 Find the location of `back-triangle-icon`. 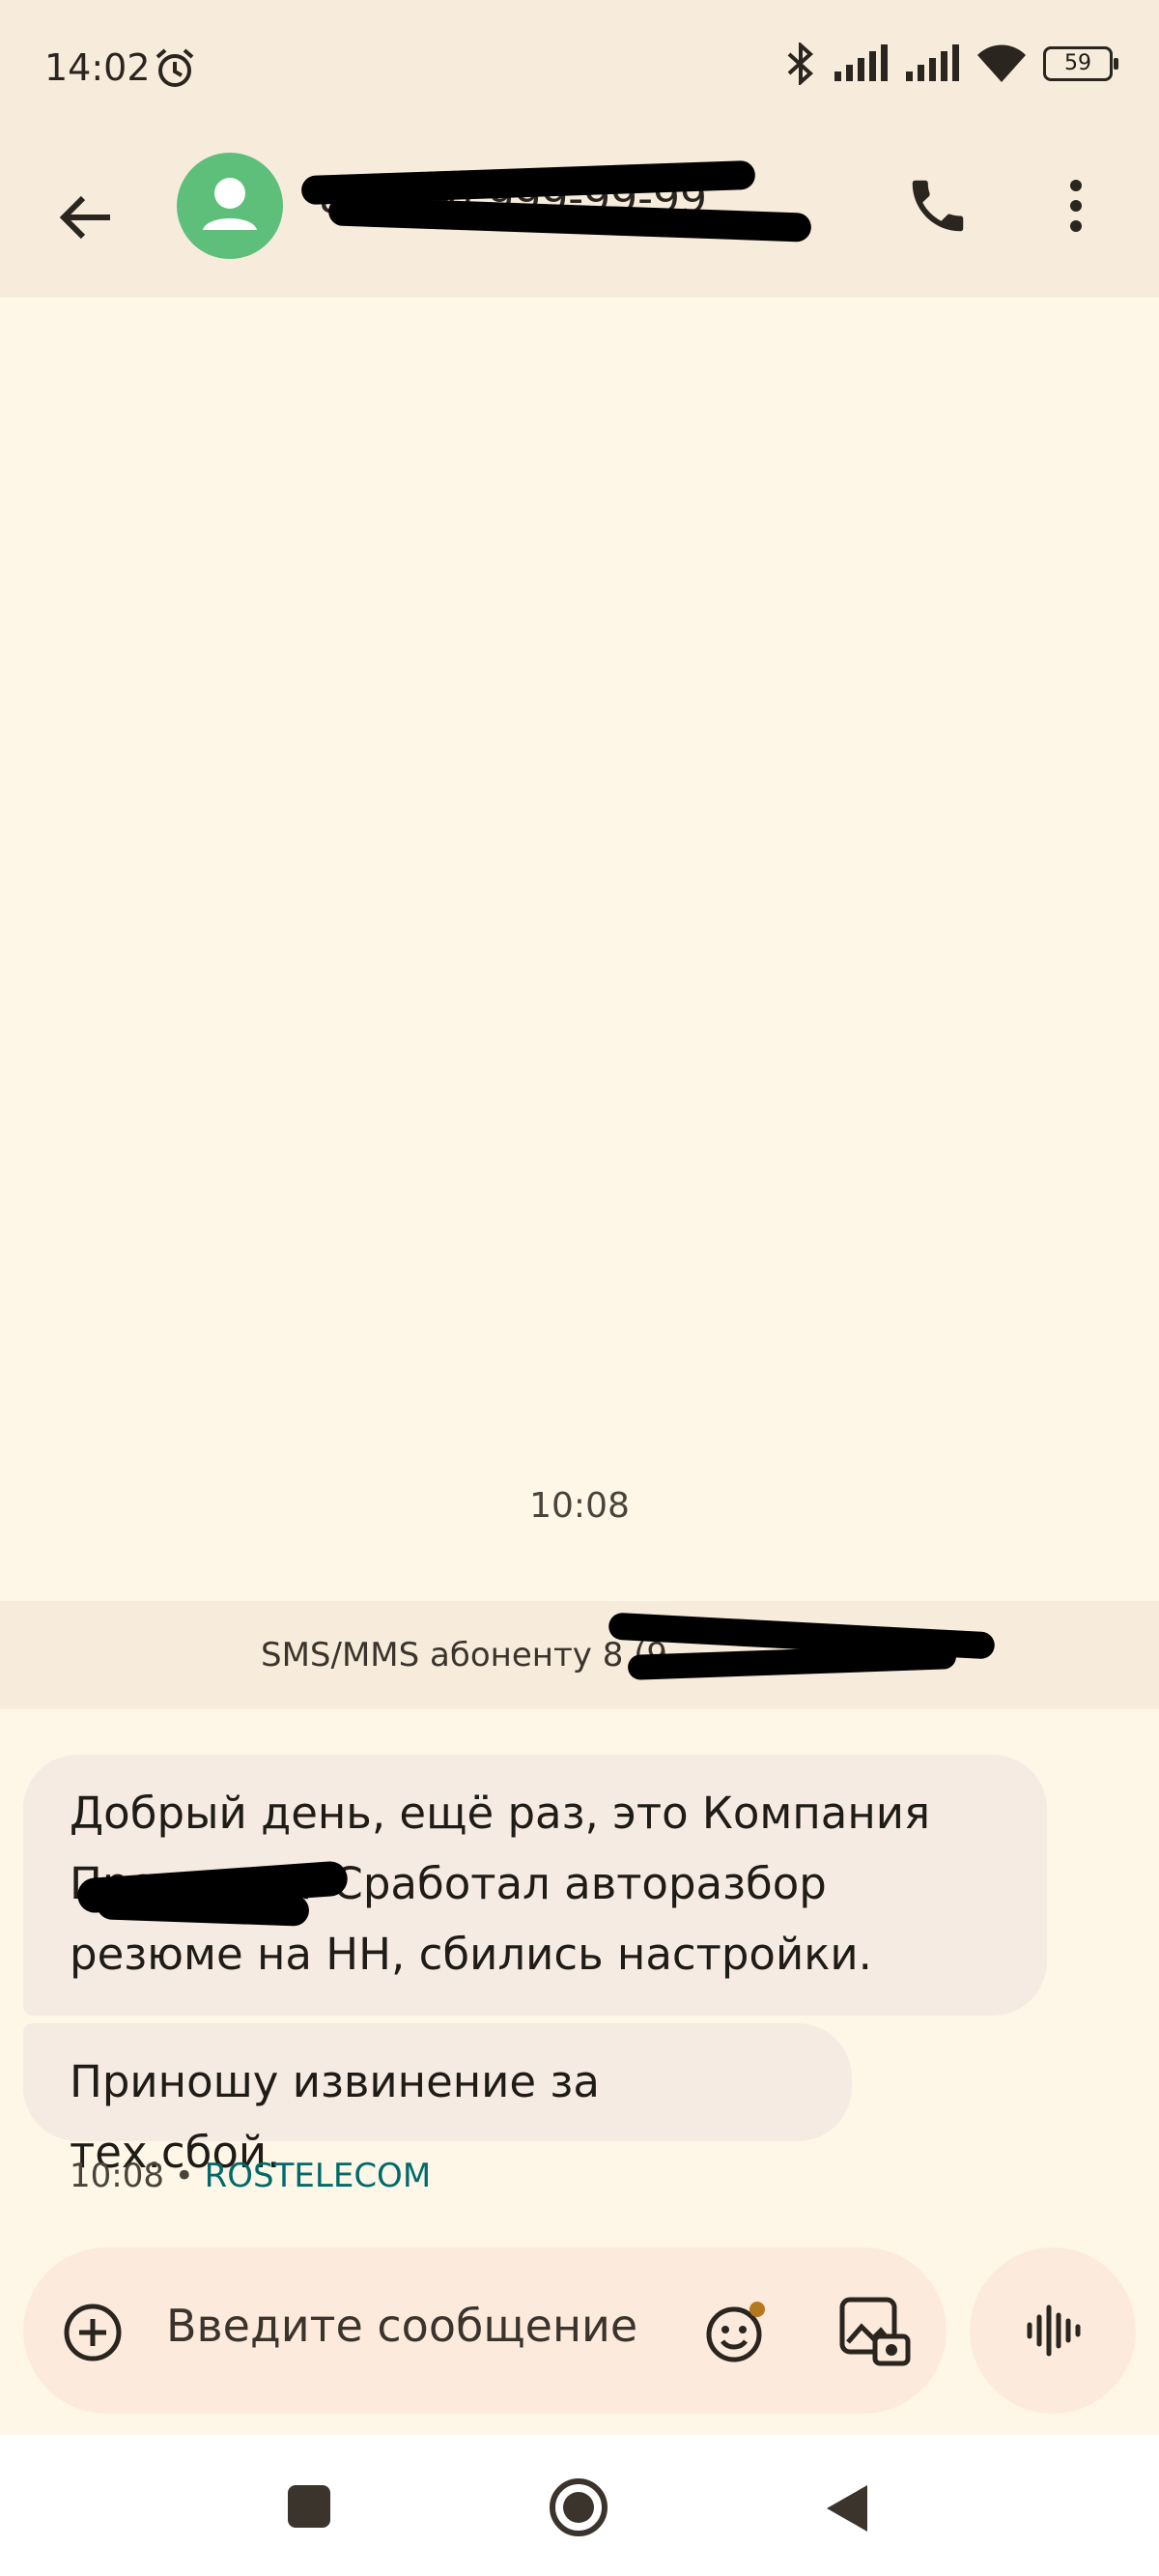

back-triangle-icon is located at coordinates (847, 2508).